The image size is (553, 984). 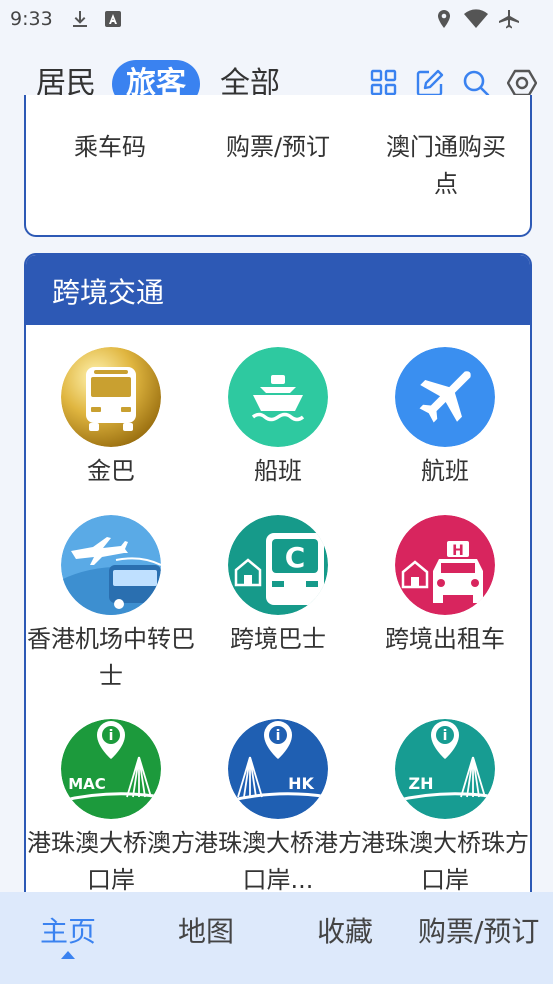 What do you see at coordinates (445, 639) in the screenshot?
I see `cross-border-taxi-label: 跨境出租车` at bounding box center [445, 639].